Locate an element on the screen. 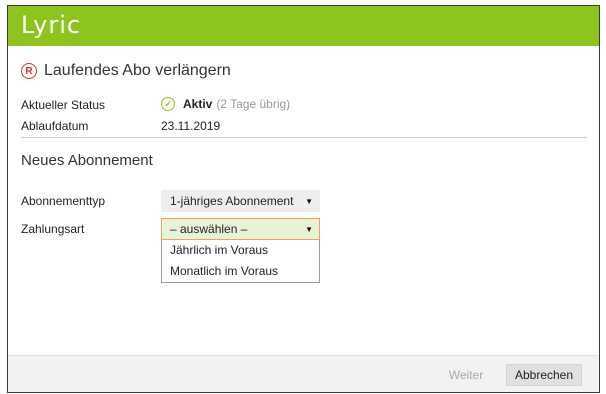 This screenshot has height=394, width=606. dialog-title: Laufendes Abo verlängern is located at coordinates (137, 70).